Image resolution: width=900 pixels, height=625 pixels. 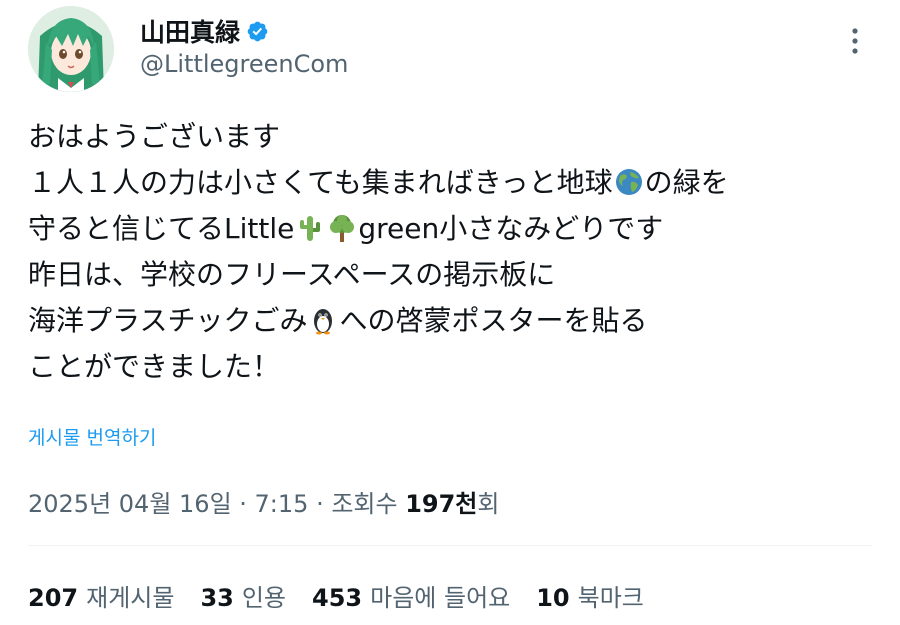 I want to click on stat-label: 인용, so click(x=264, y=598).